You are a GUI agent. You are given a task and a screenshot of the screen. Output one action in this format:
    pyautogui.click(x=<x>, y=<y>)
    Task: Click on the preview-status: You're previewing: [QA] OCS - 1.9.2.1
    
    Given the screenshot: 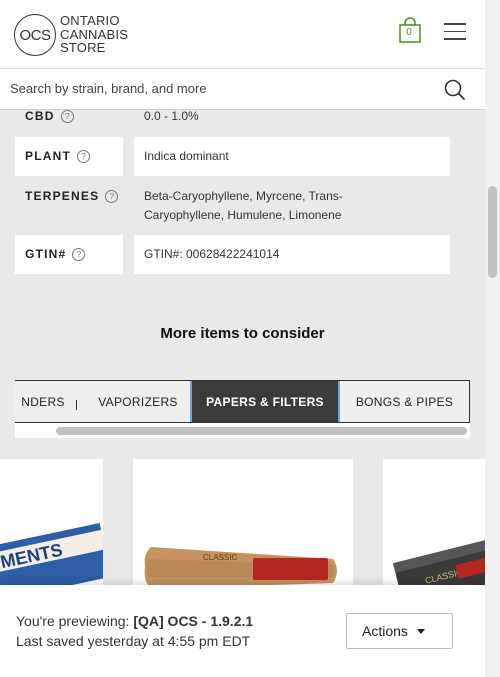 What is the action you would take?
    pyautogui.click(x=135, y=621)
    